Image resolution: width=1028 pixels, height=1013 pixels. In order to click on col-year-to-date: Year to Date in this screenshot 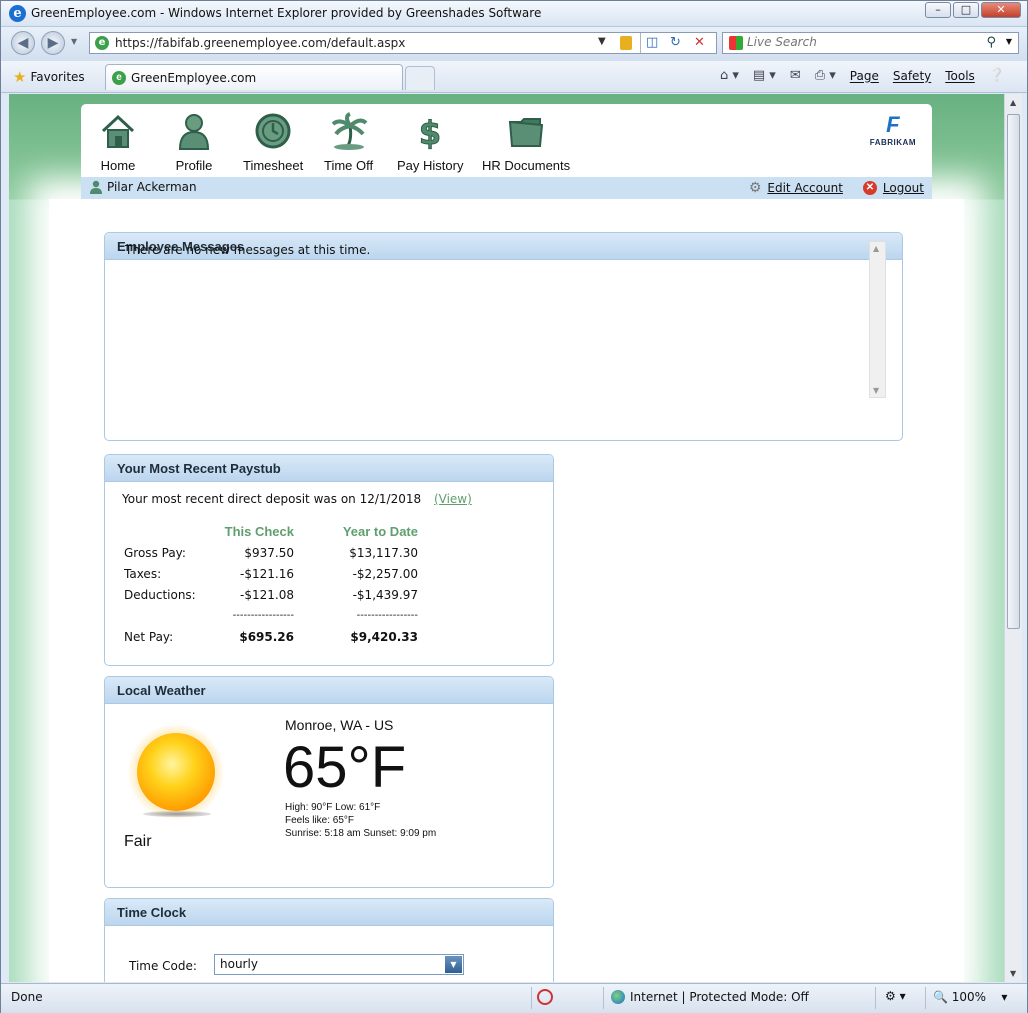, I will do `click(380, 531)`.